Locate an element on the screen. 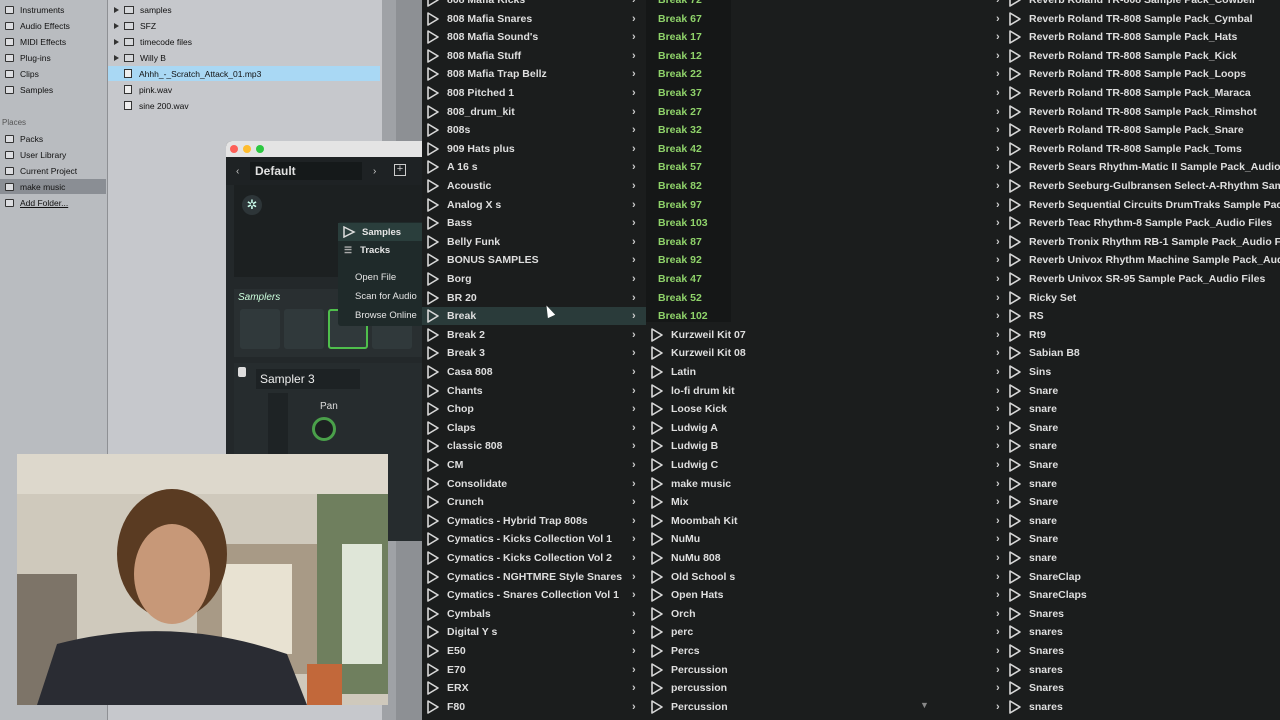 This screenshot has width=1280, height=720. folder-row: Ludwig B is located at coordinates (816, 446).